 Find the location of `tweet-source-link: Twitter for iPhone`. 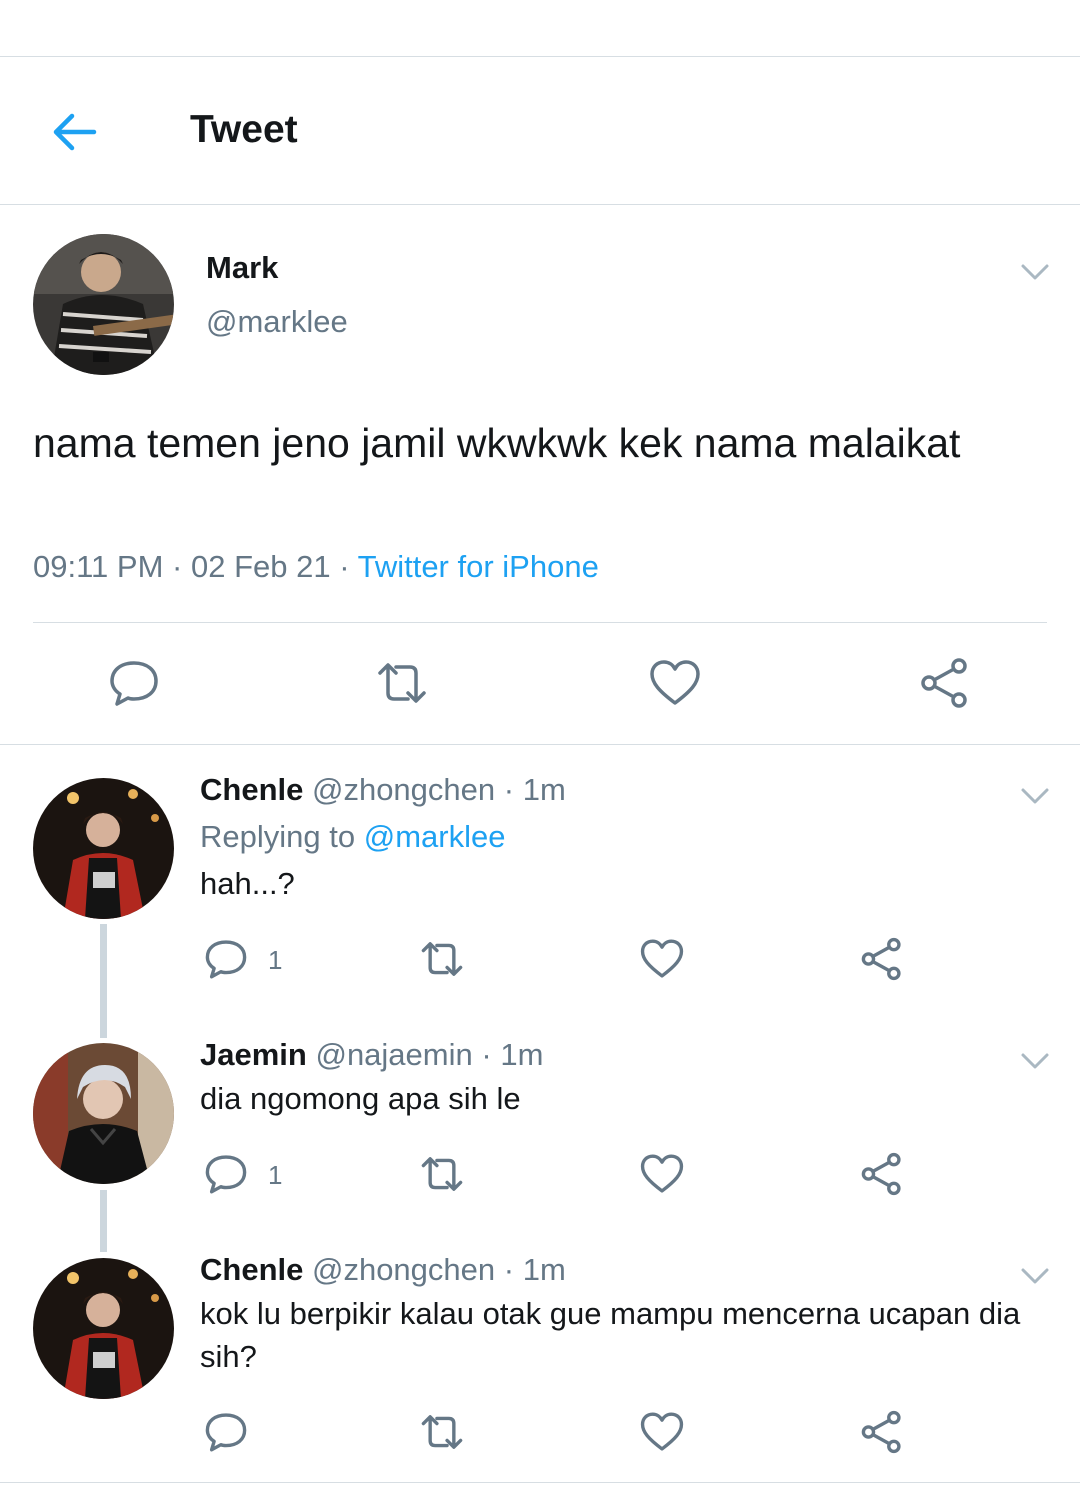

tweet-source-link: Twitter for iPhone is located at coordinates (478, 566).